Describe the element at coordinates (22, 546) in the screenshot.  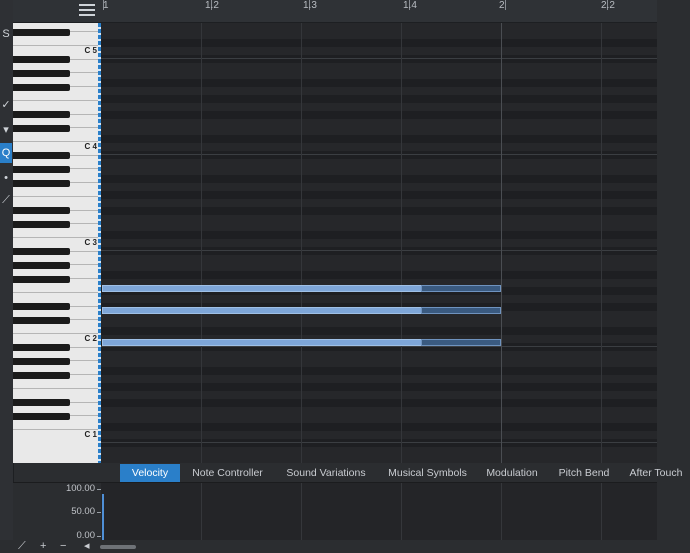
I see `curve-icon: ⟋` at that location.